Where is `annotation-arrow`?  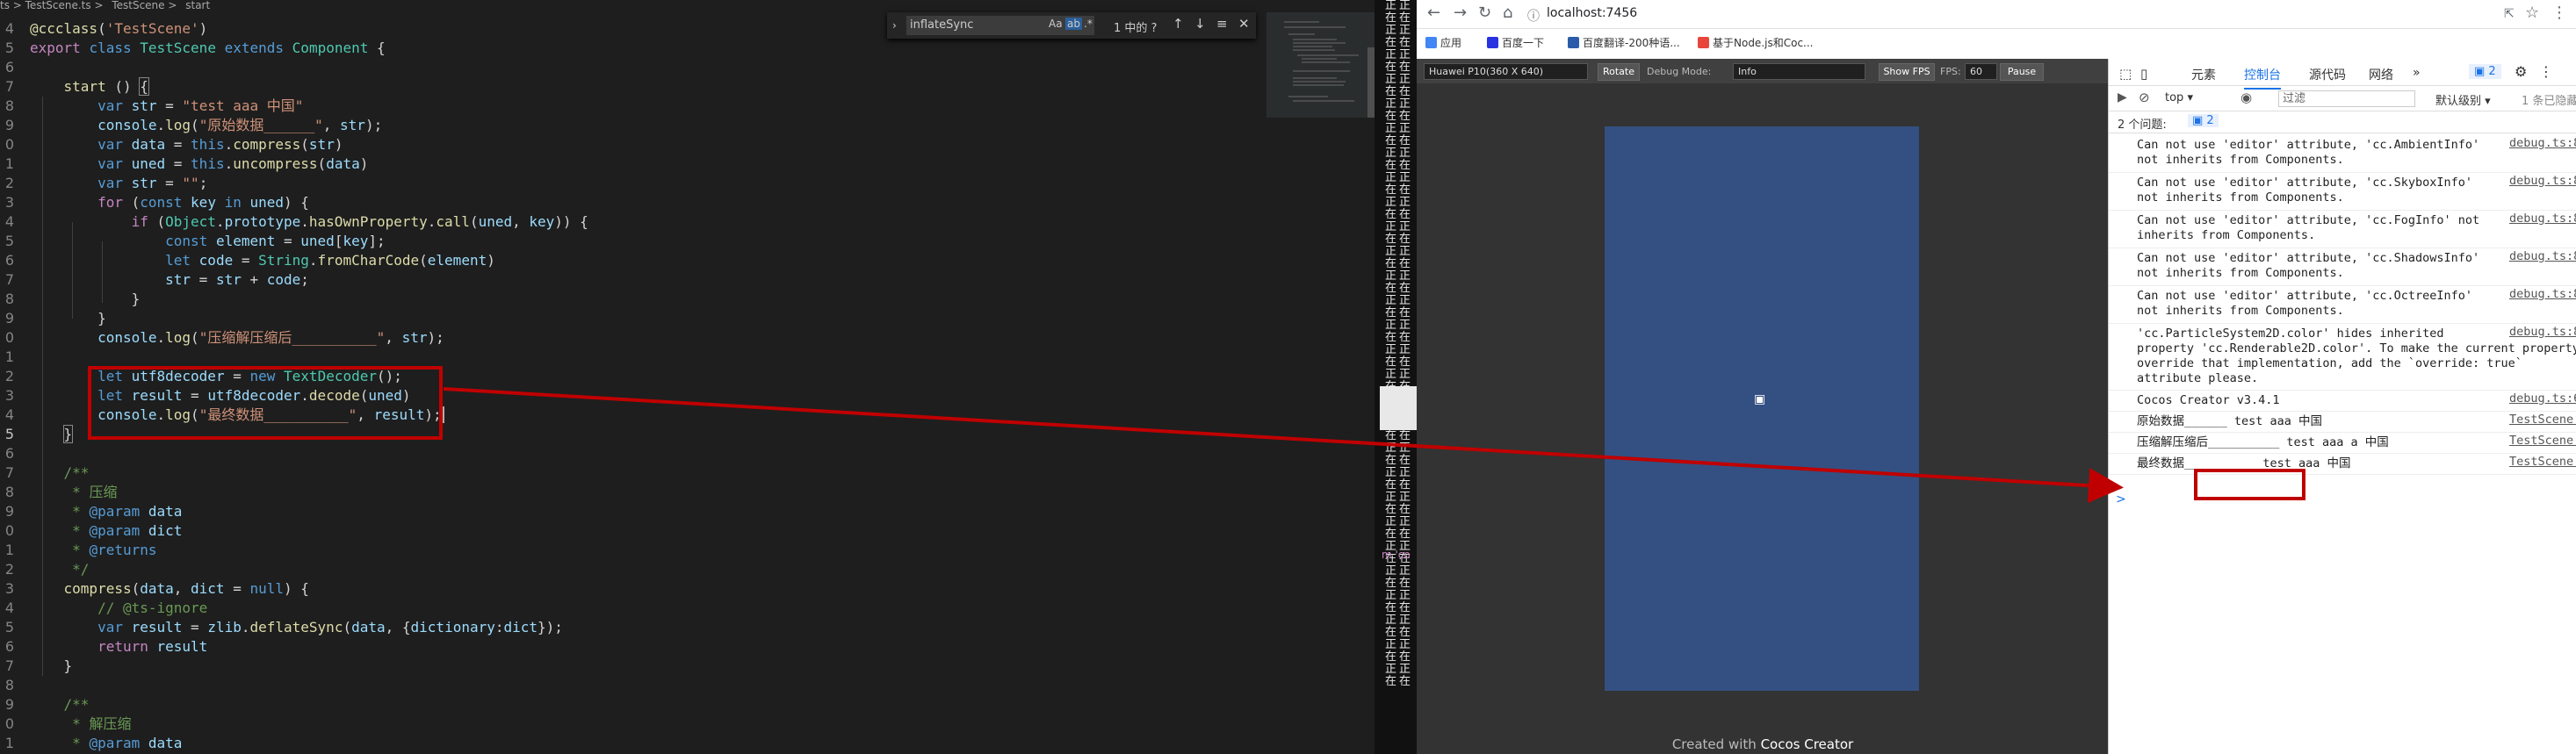 annotation-arrow is located at coordinates (1283, 445).